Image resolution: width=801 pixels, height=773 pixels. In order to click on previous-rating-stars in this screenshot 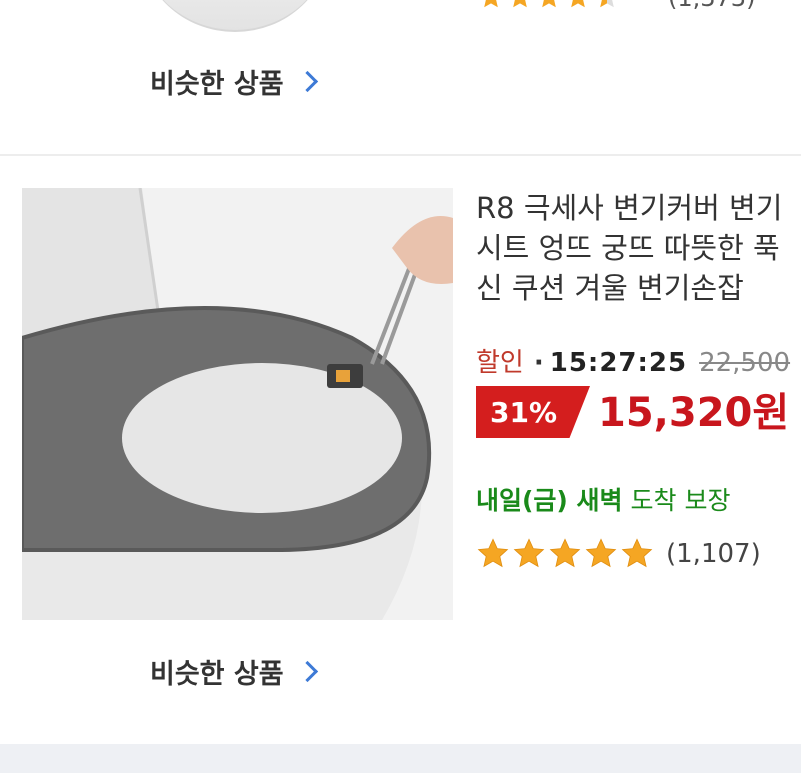, I will do `click(549, 5)`.